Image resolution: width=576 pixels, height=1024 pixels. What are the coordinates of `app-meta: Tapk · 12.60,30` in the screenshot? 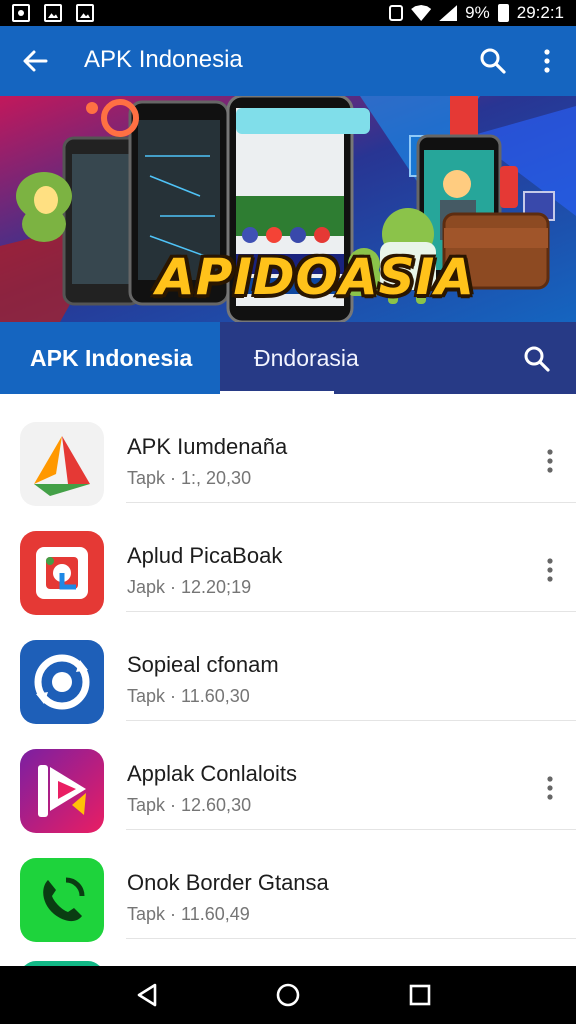 It's located at (189, 805).